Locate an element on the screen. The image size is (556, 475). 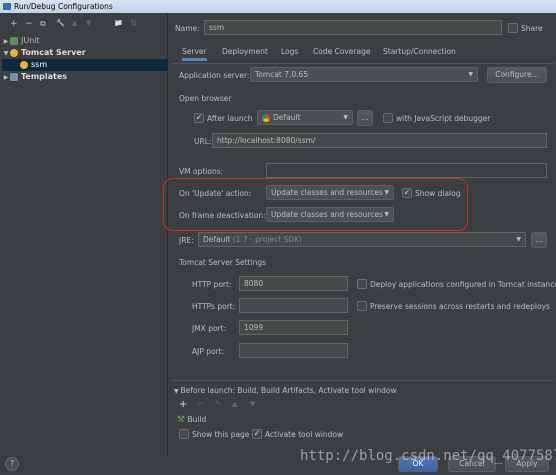
show-page-checkbox is located at coordinates (184, 434).